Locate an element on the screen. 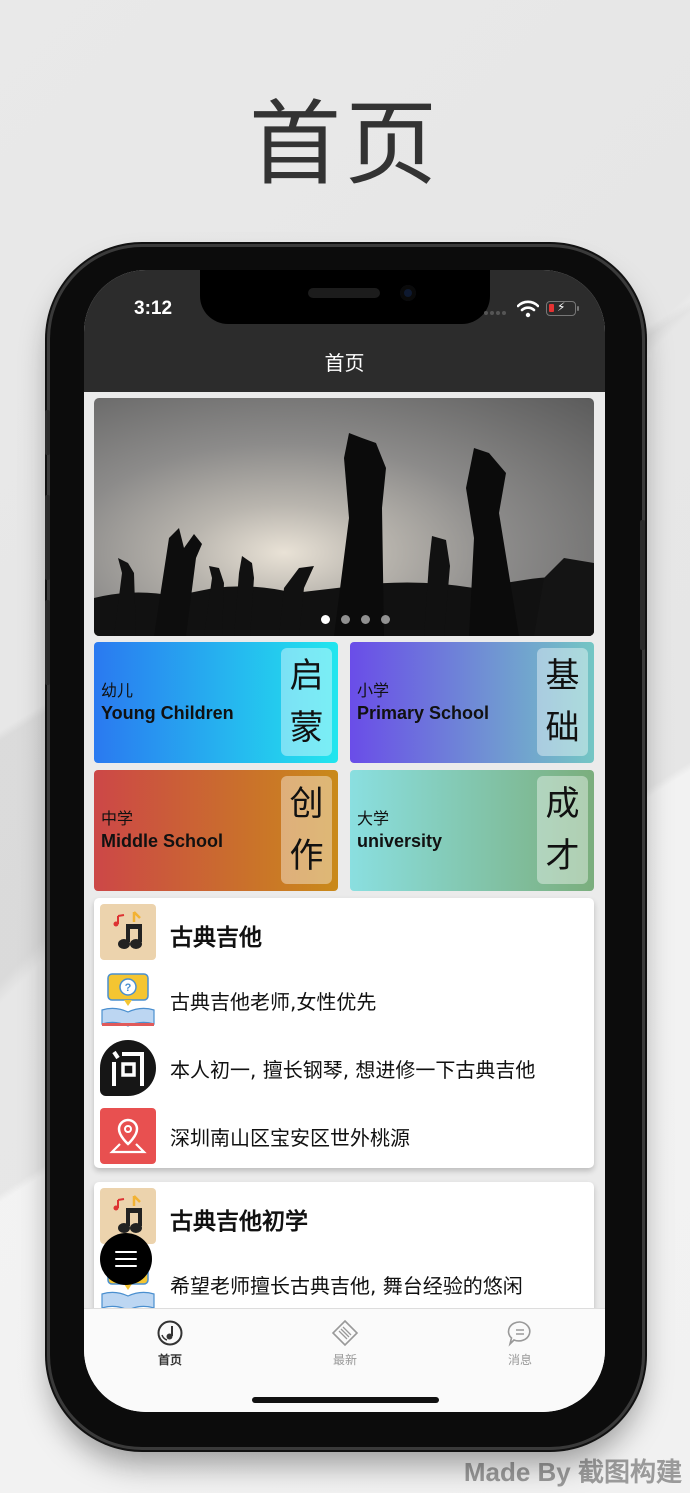  chat-icon is located at coordinates (519, 1334).